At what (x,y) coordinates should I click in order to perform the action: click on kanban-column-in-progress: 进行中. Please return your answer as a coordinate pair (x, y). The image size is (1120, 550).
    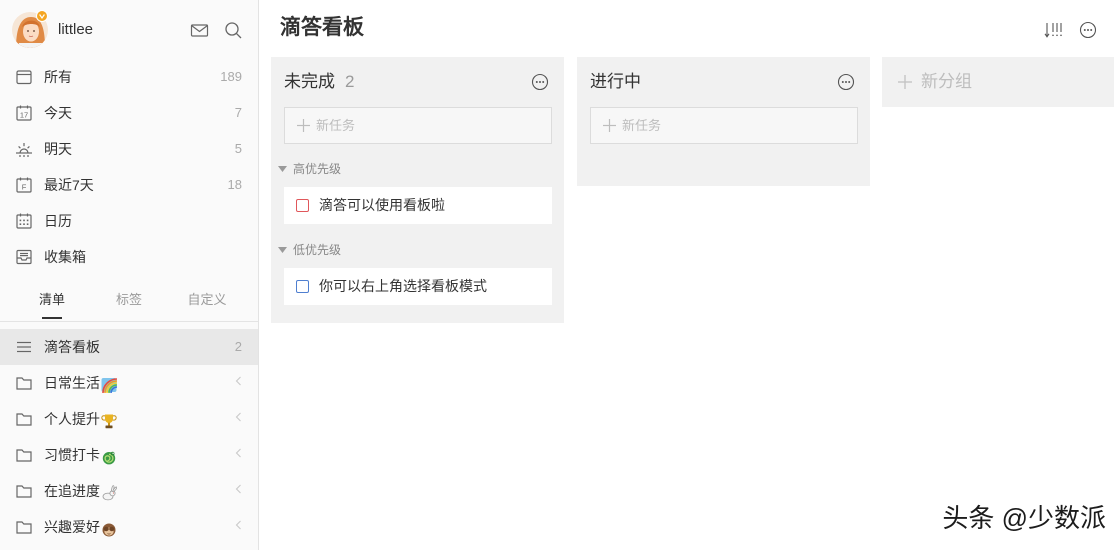
    Looking at the image, I should click on (723, 121).